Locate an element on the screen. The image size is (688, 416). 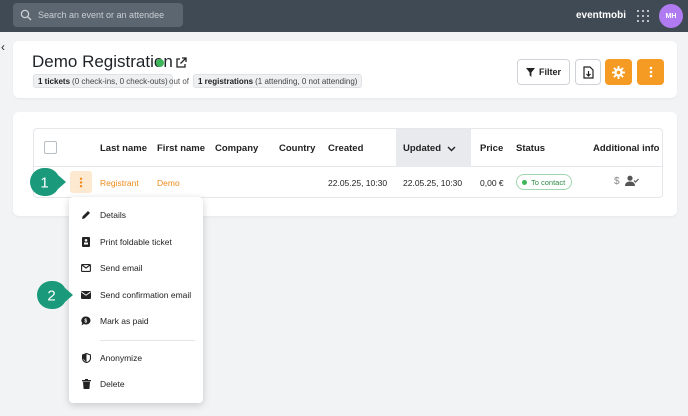
more-options-button is located at coordinates (650, 72).